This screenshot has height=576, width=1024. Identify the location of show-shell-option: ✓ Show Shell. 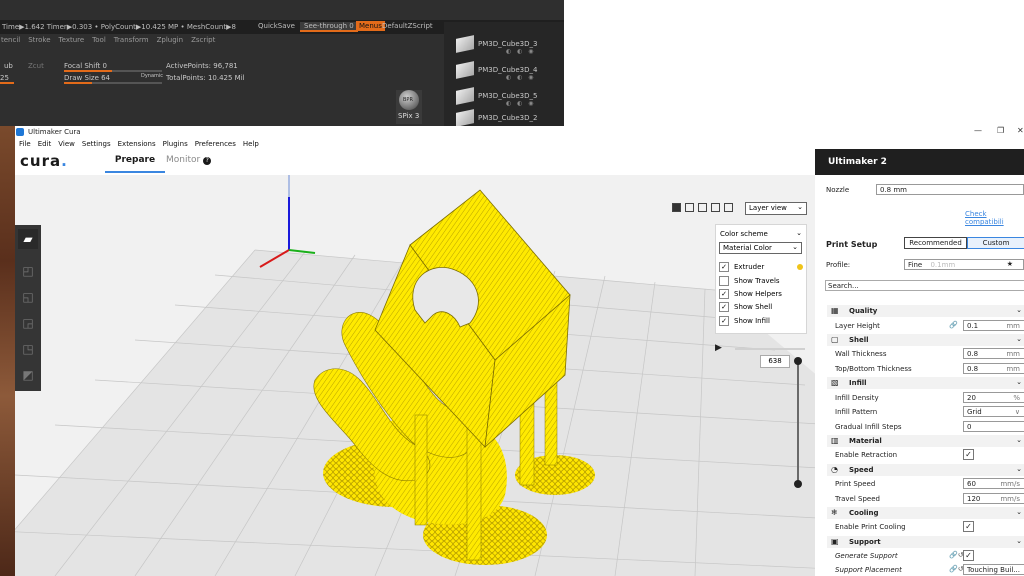
(762, 308).